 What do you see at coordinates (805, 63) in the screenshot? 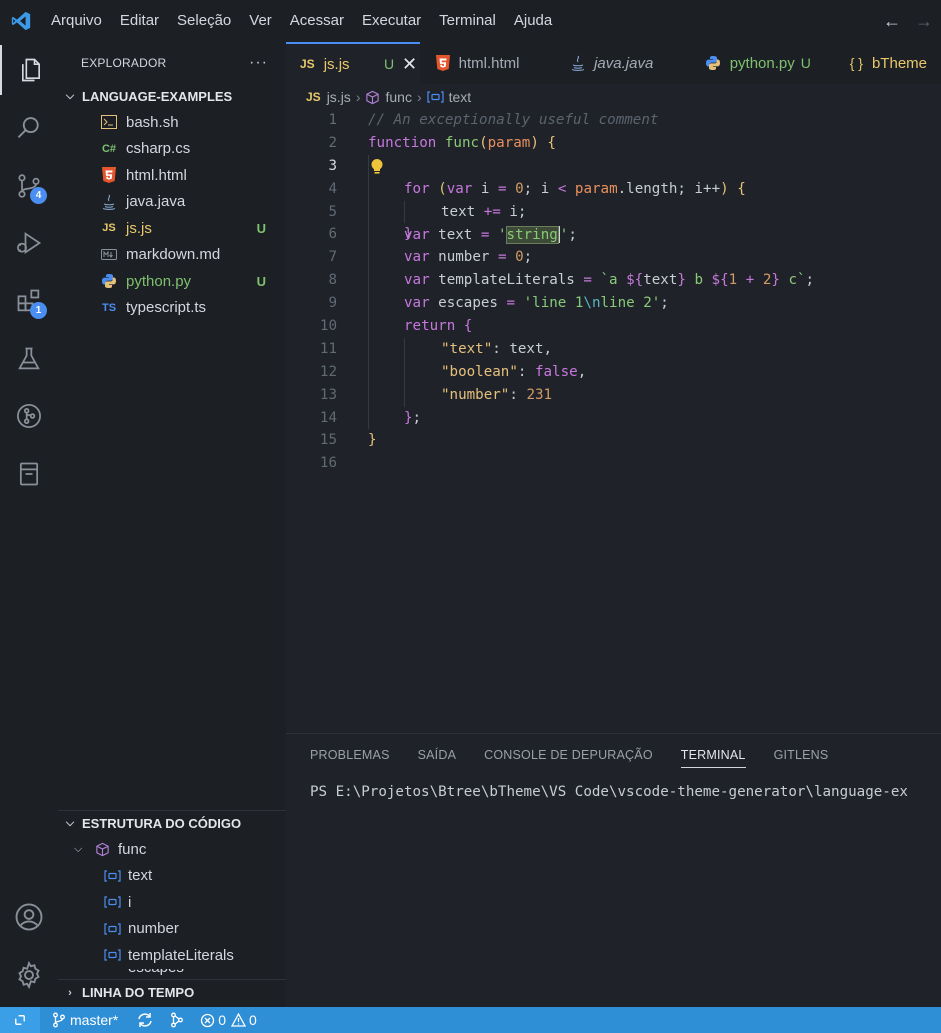
I see `tab-status: U` at bounding box center [805, 63].